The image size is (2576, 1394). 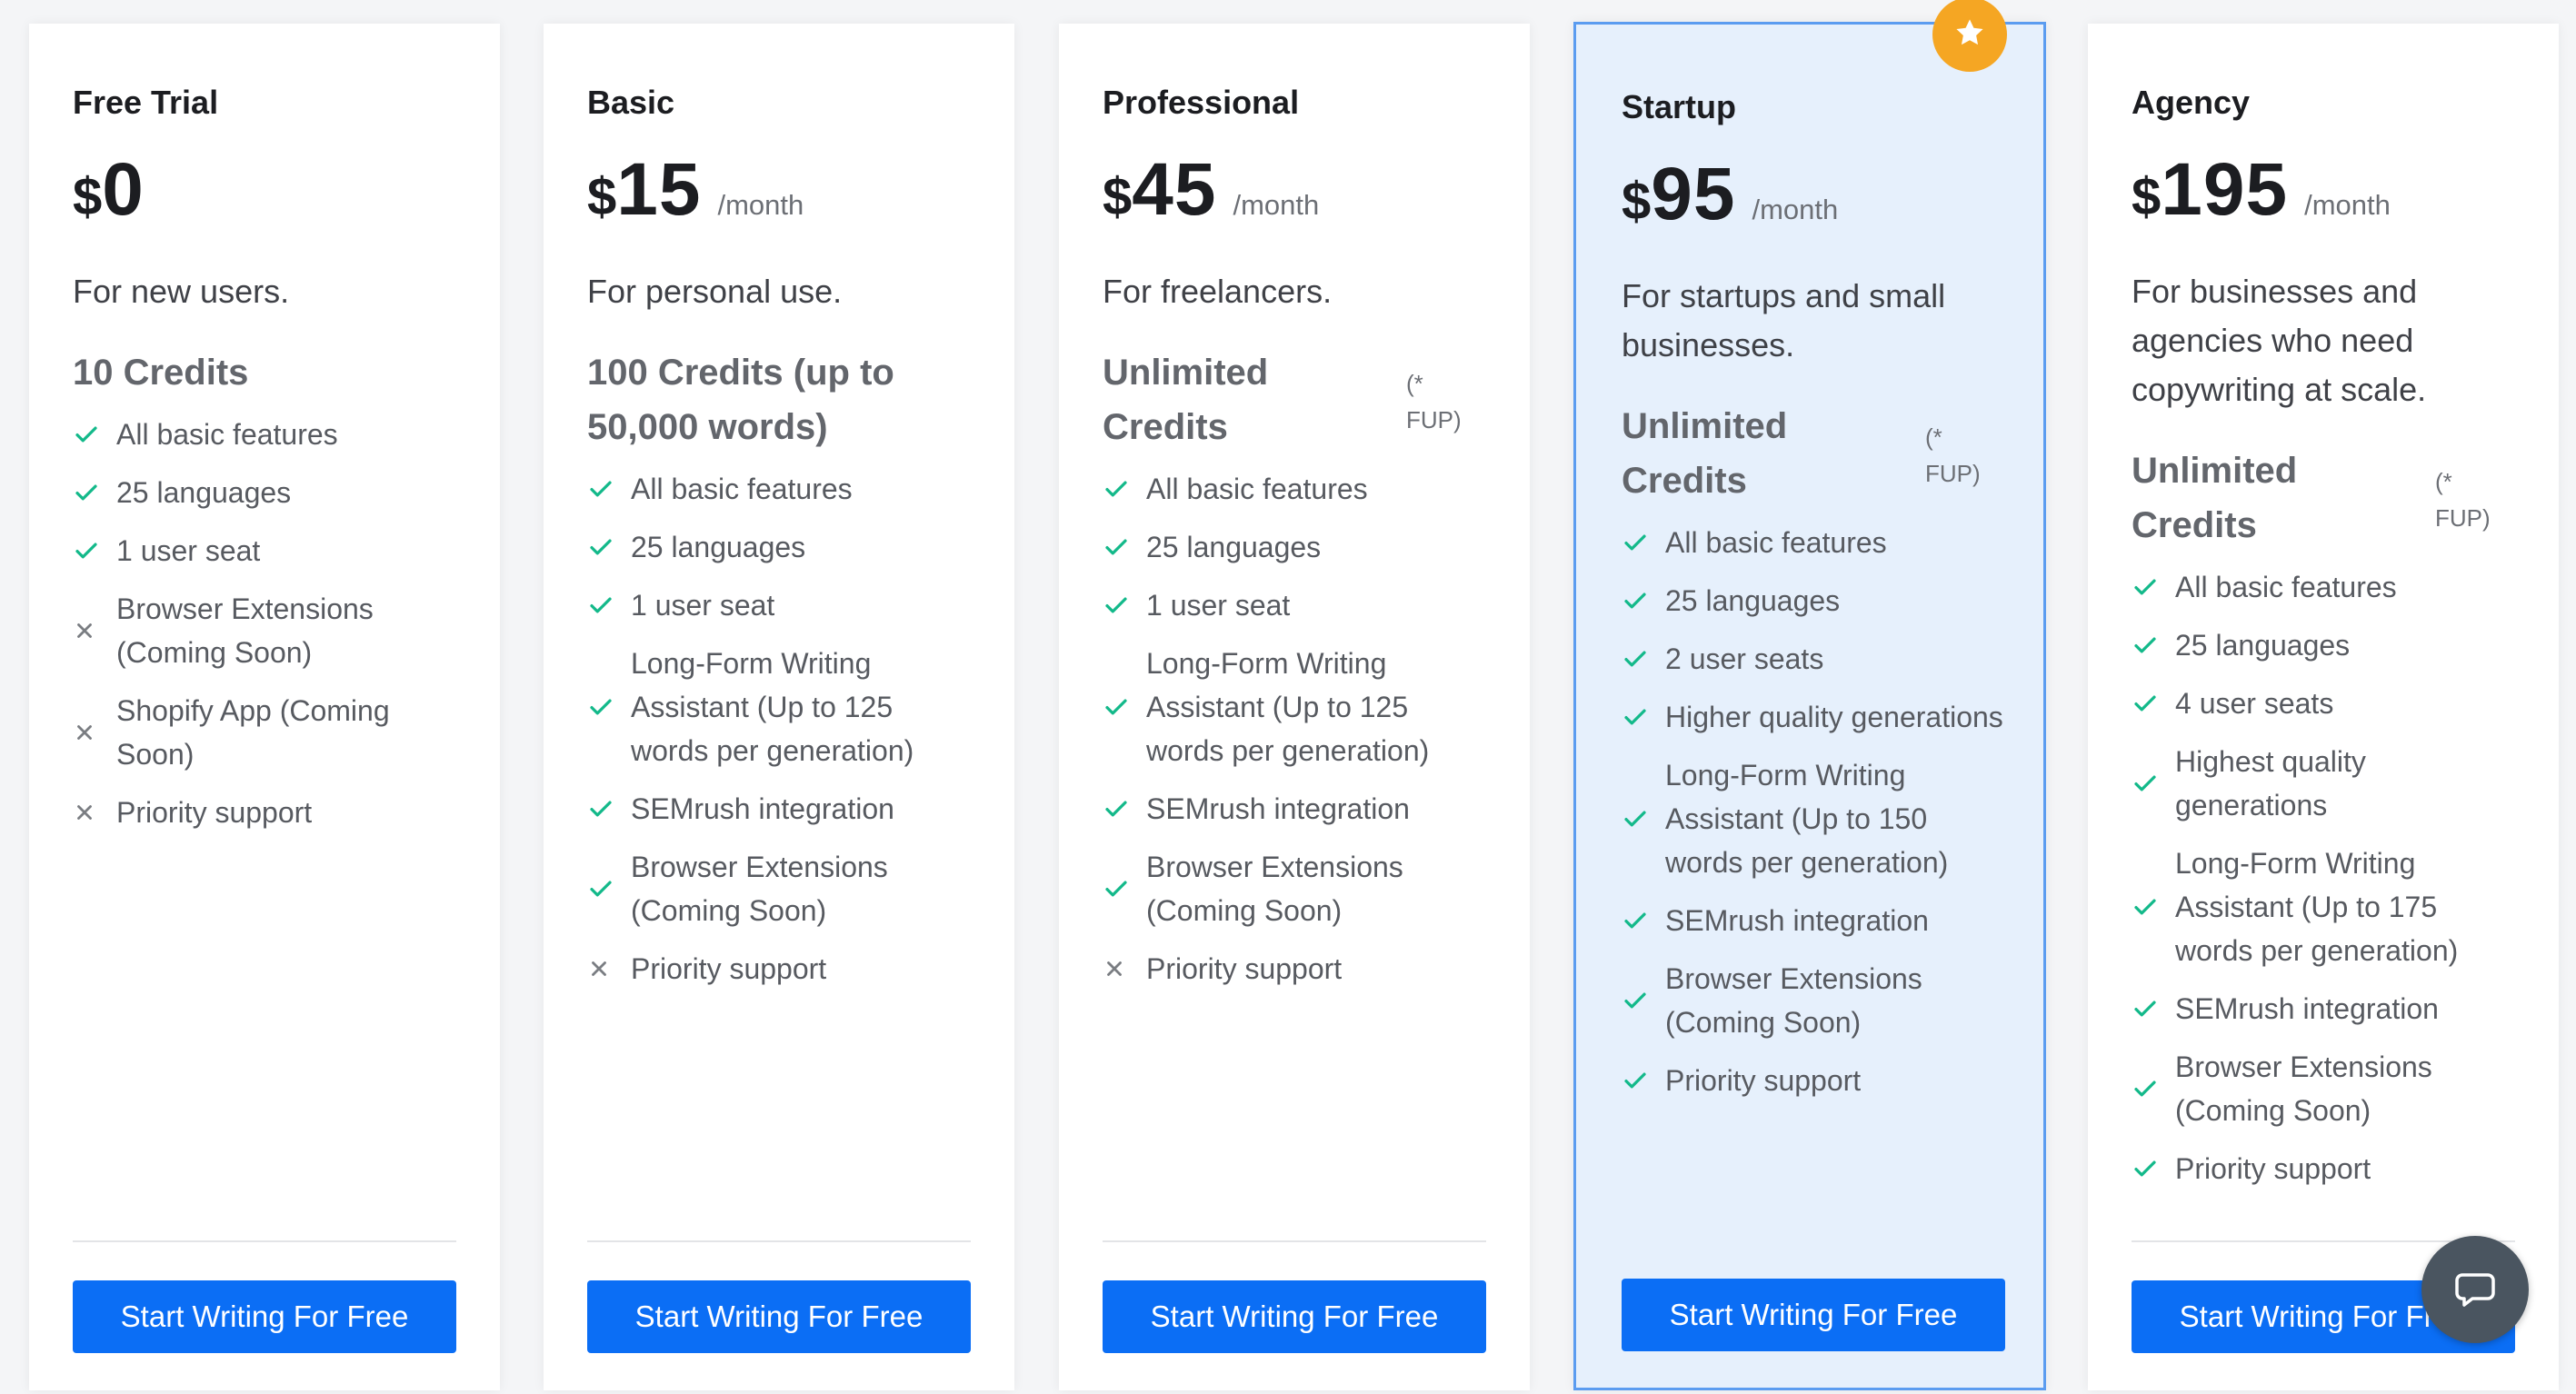 I want to click on feature-item: 2 user seats, so click(x=1817, y=659).